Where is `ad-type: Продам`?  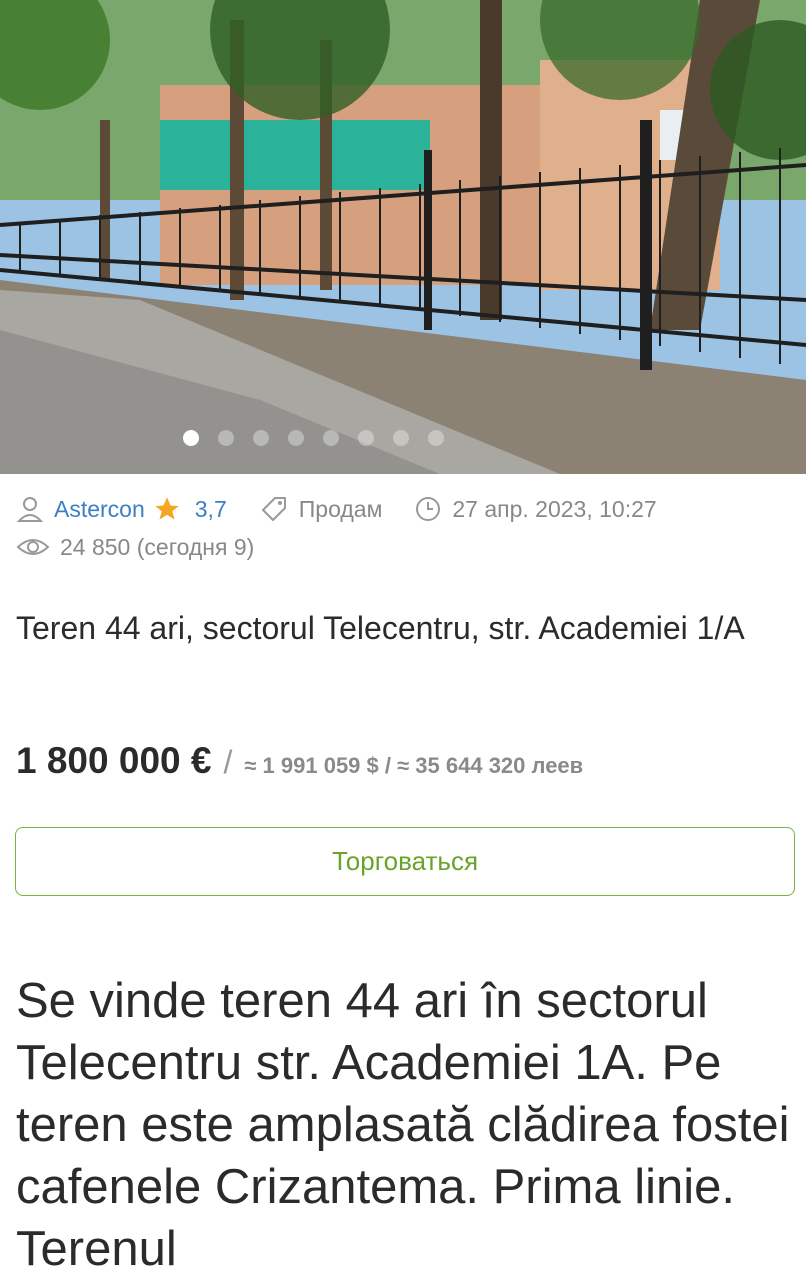
ad-type: Продам is located at coordinates (321, 509).